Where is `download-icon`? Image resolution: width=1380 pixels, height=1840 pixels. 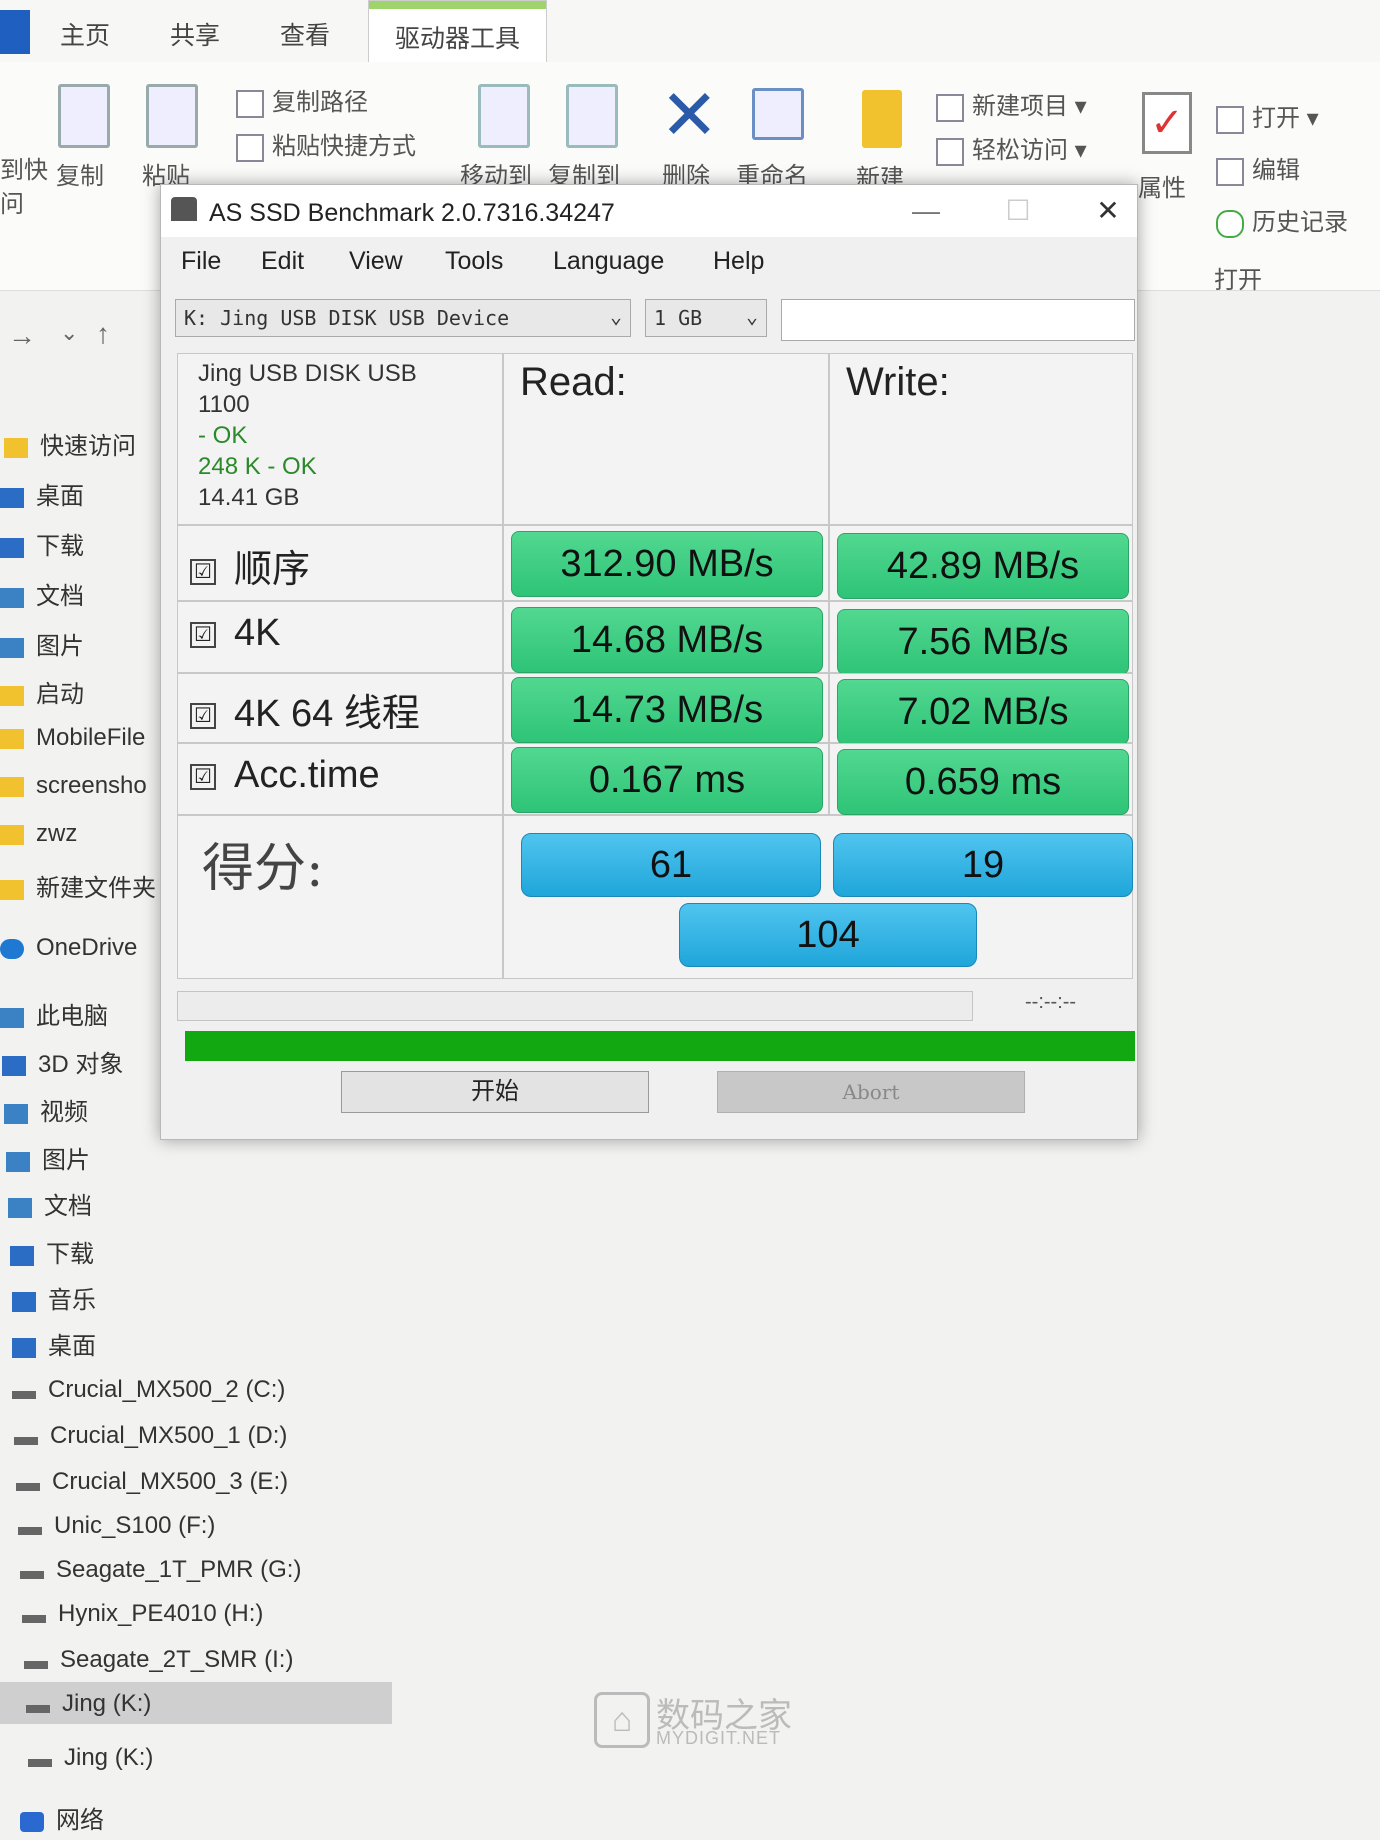 download-icon is located at coordinates (22, 1255).